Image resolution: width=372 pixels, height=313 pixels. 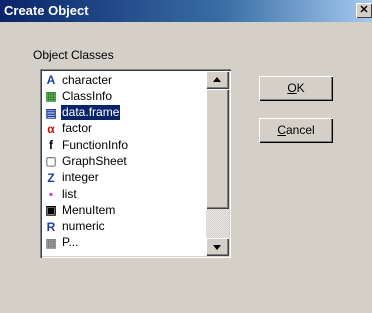 What do you see at coordinates (126, 96) in the screenshot?
I see `list-item: ▦ ClassInfo` at bounding box center [126, 96].